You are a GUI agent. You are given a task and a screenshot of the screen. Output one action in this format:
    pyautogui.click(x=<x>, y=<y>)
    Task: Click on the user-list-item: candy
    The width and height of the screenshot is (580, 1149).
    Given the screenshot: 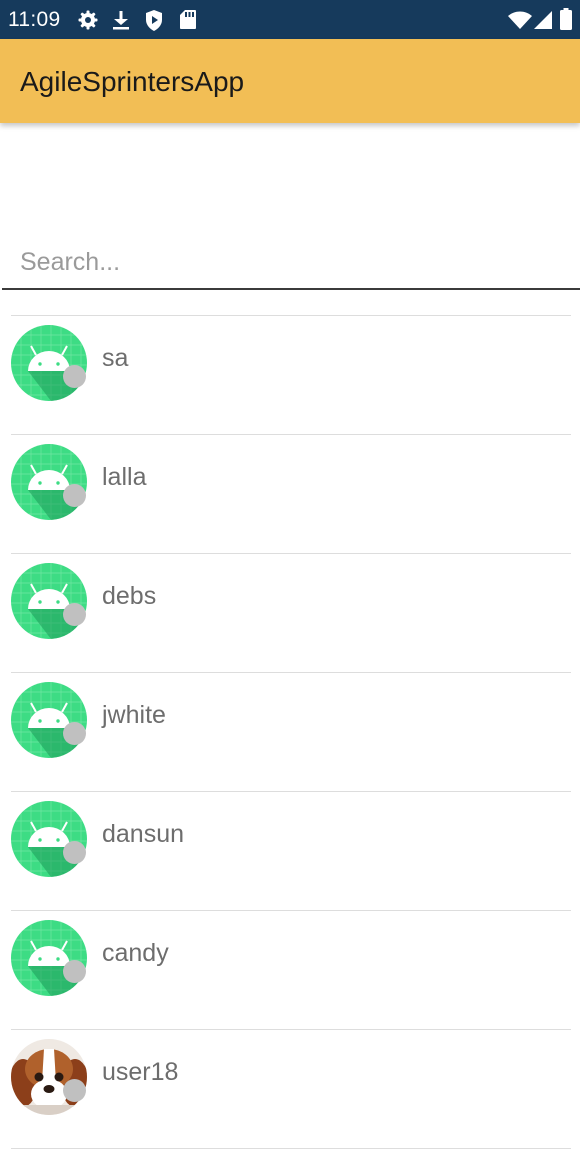 What is the action you would take?
    pyautogui.click(x=291, y=969)
    